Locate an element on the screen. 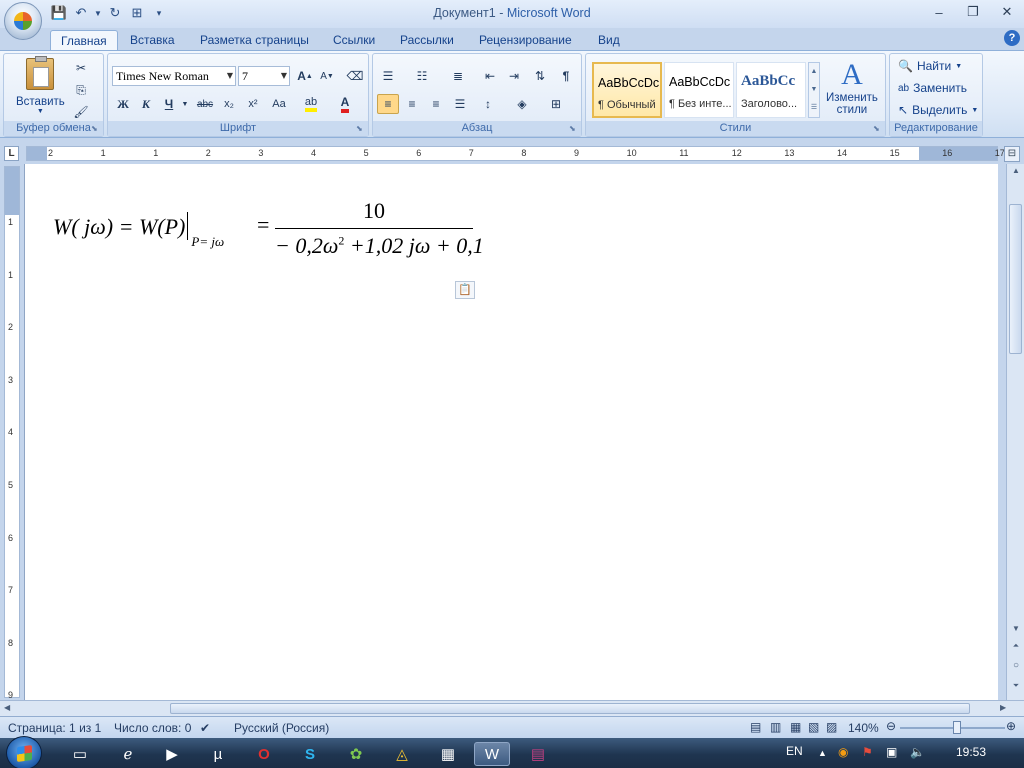  select-button: ↖ Выделить ▼ is located at coordinates (938, 110).